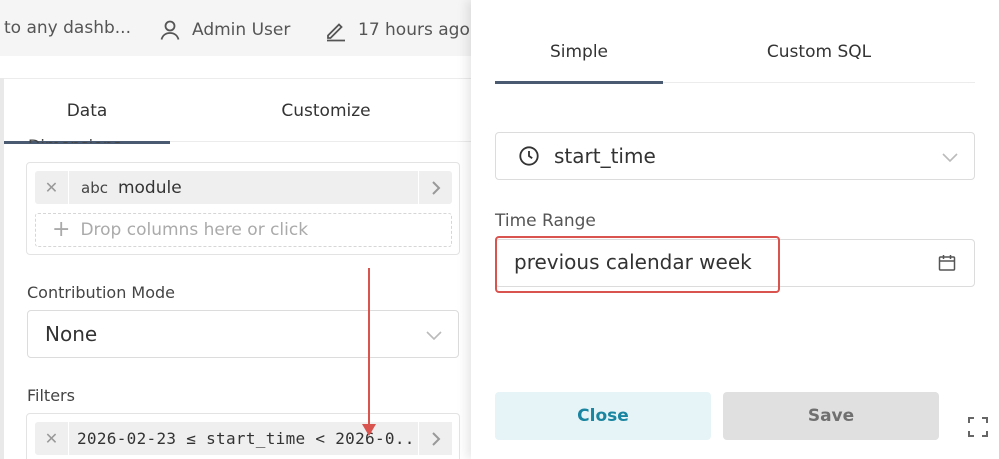 The width and height of the screenshot is (999, 459). I want to click on tab-custom-sql: Custom SQL, so click(819, 51).